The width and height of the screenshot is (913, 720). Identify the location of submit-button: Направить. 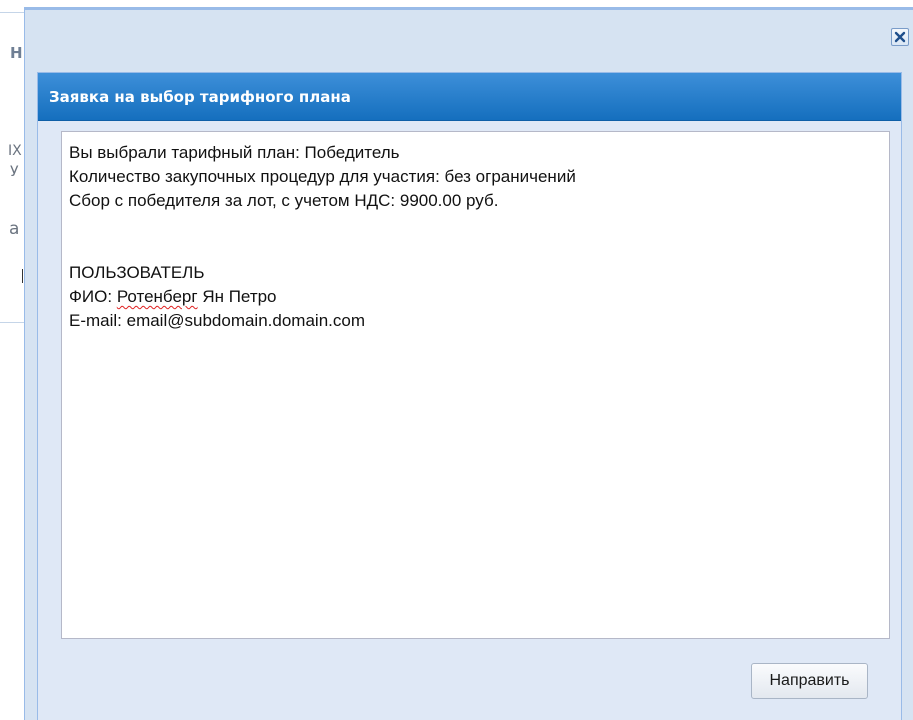
(809, 681).